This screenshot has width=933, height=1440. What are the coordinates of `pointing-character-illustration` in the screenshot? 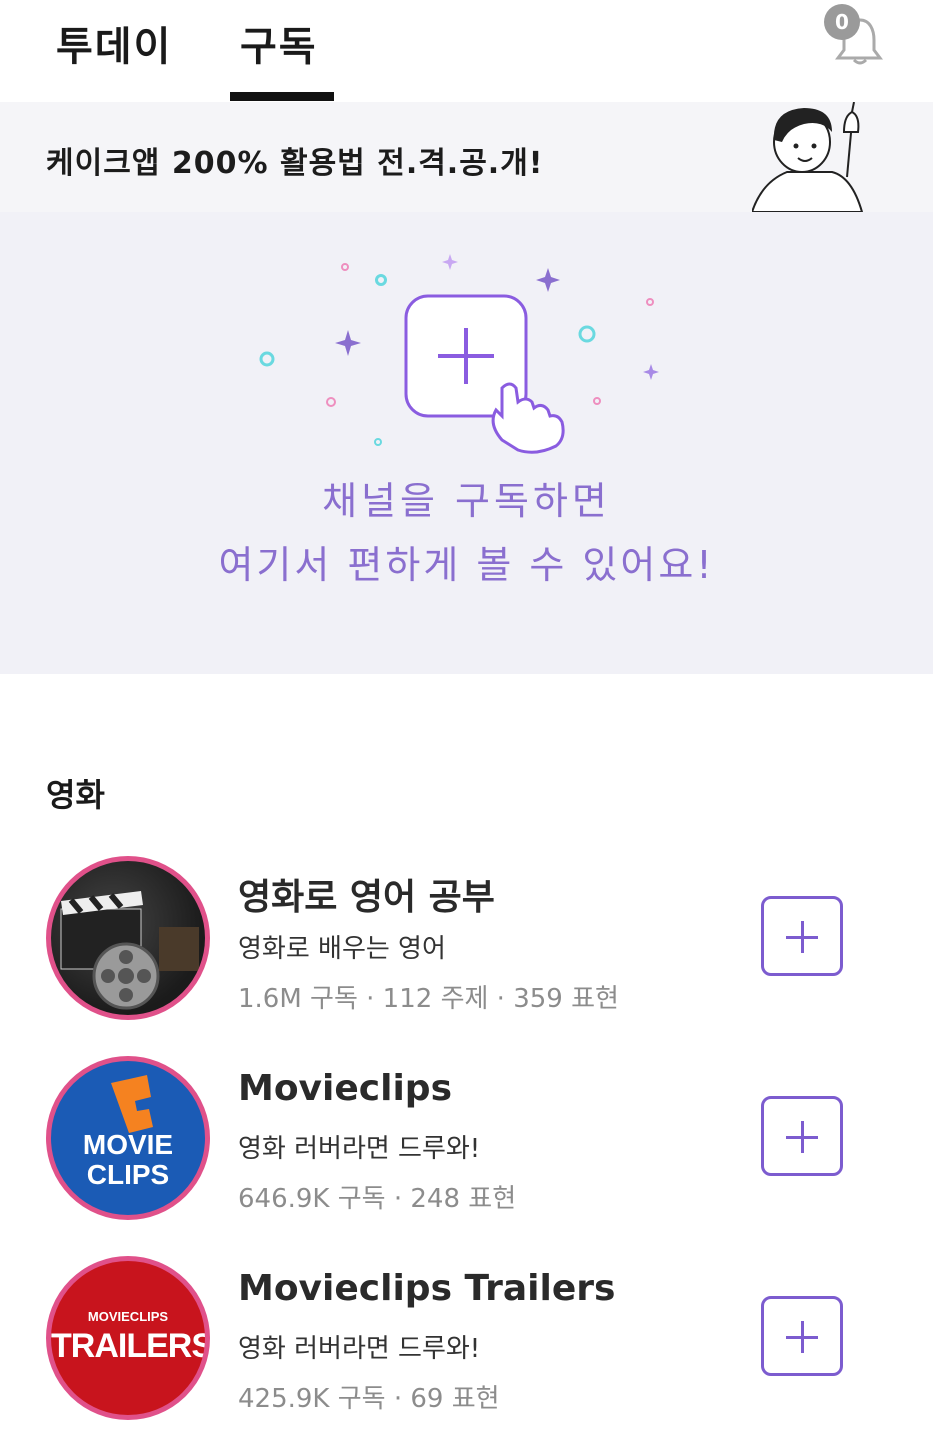 It's located at (808, 157).